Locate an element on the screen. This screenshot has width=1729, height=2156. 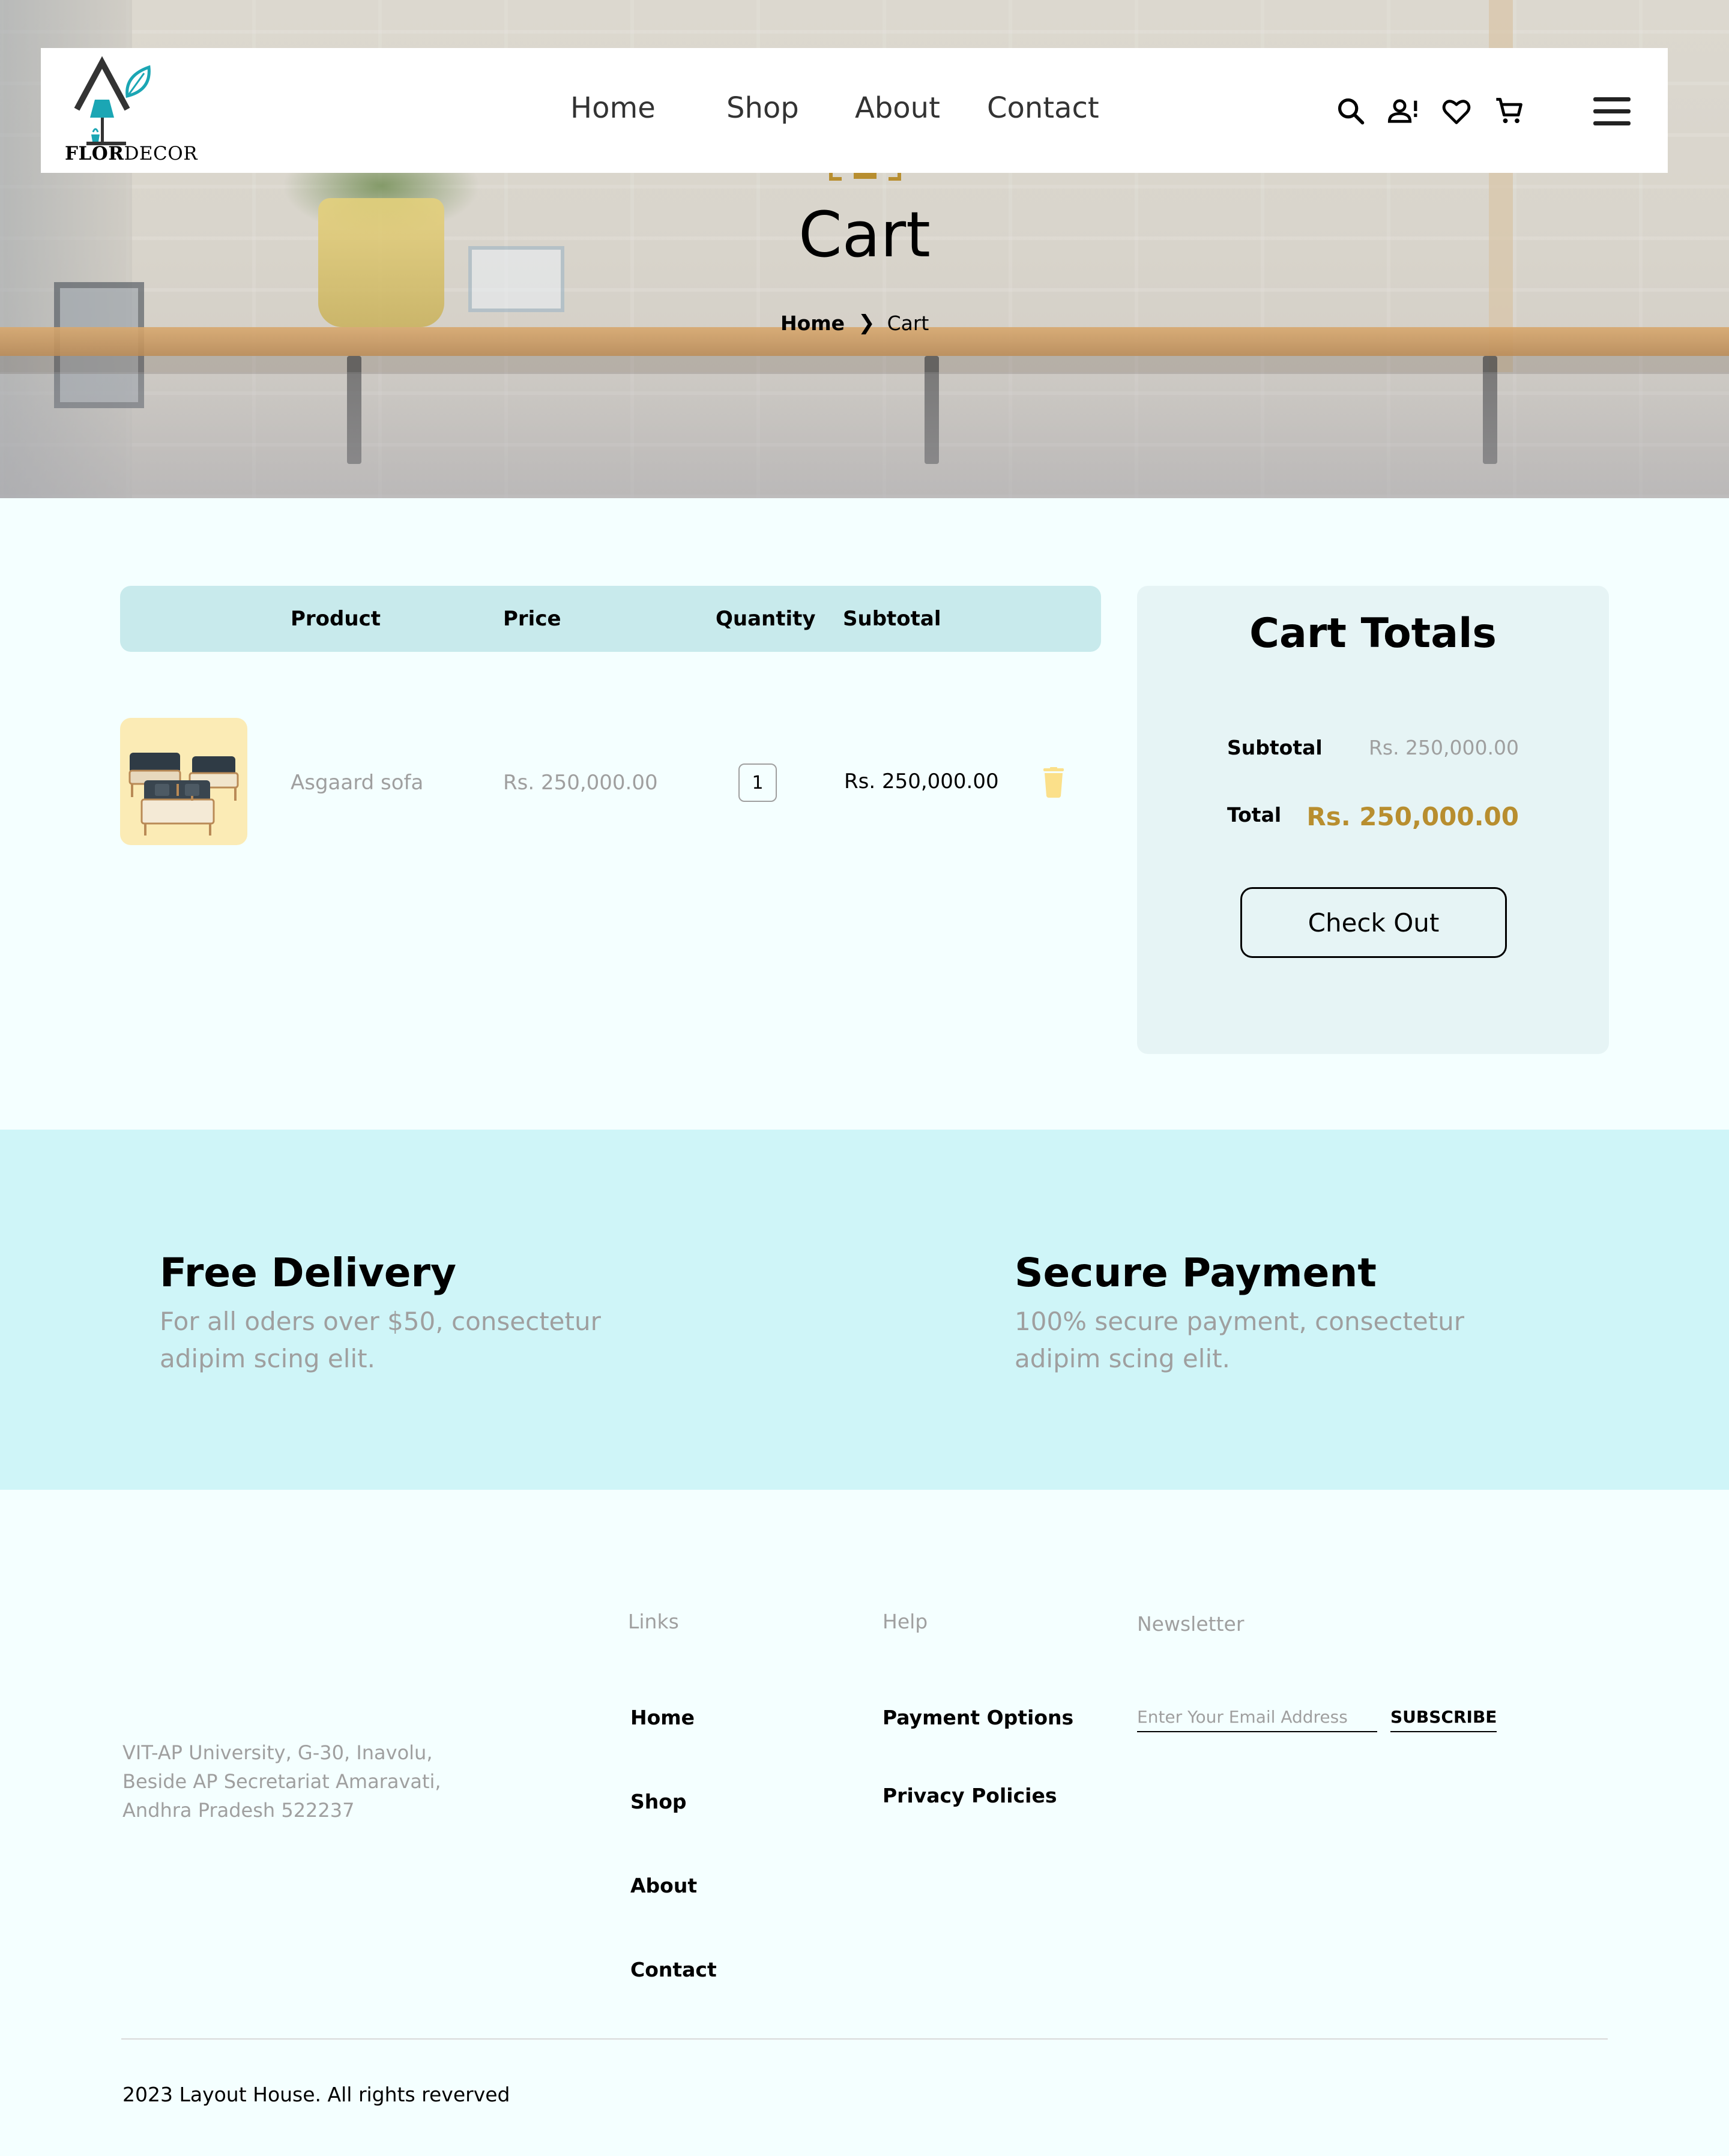
cart-item-price: Rs. 250,000.00 is located at coordinates (580, 783).